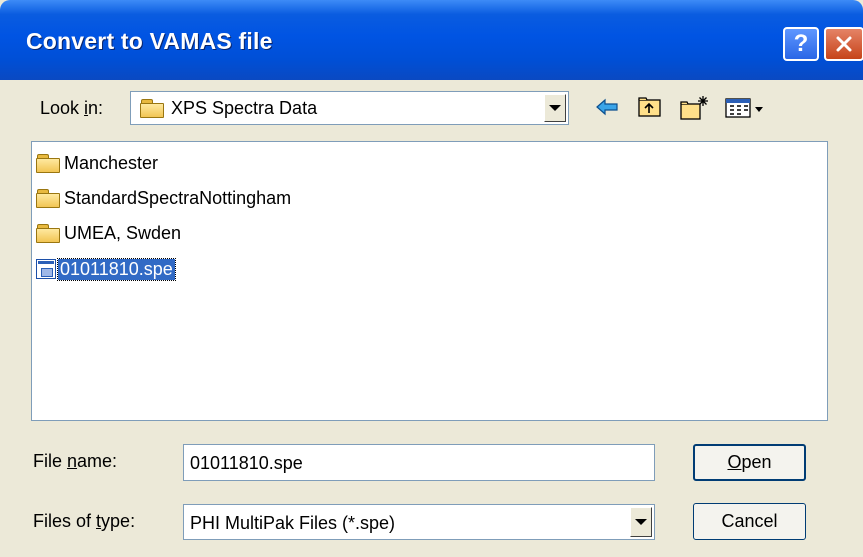 This screenshot has height=557, width=863. I want to click on close-button, so click(843, 44).